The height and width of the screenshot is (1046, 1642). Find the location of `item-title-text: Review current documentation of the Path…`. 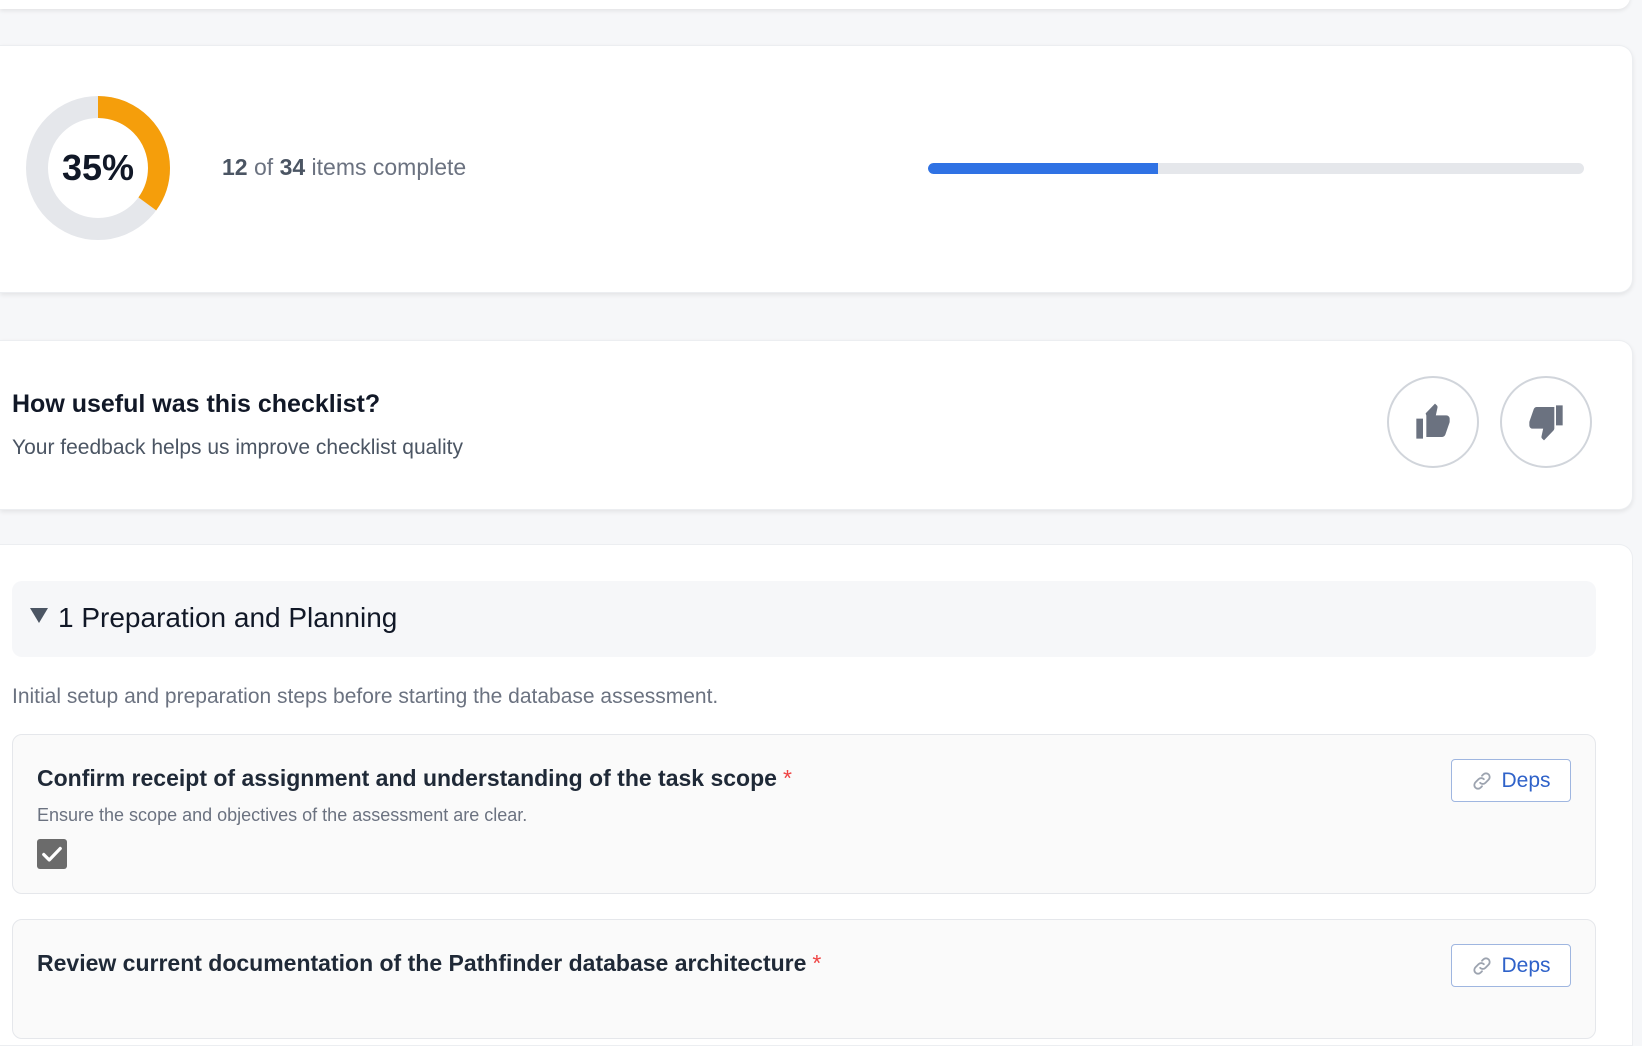

item-title-text: Review current documentation of the Path… is located at coordinates (422, 963).